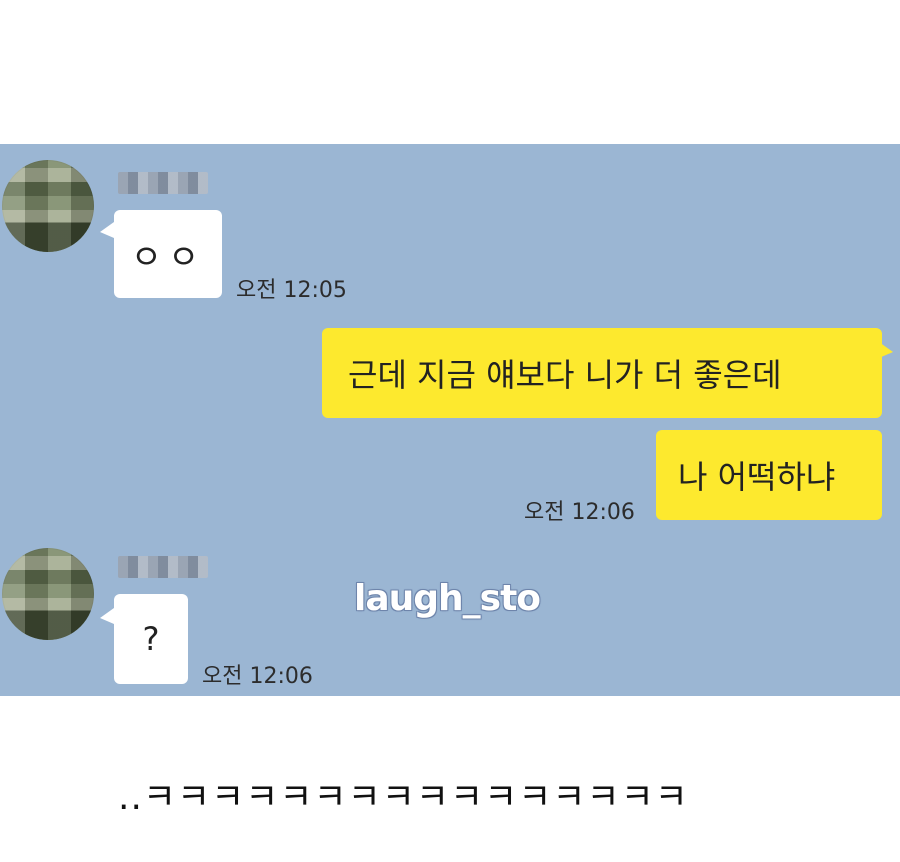 The height and width of the screenshot is (862, 900). Describe the element at coordinates (291, 290) in the screenshot. I see `message-time: 오전 12:05` at that location.